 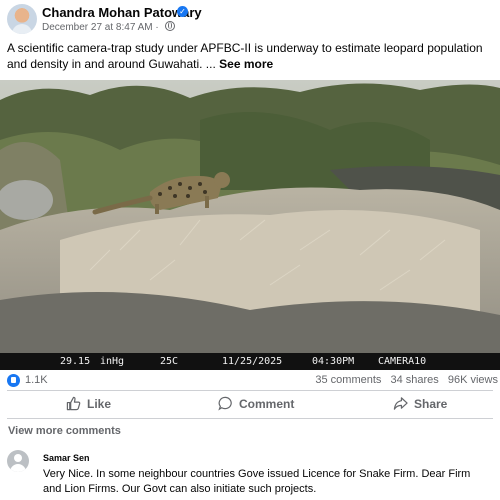 What do you see at coordinates (250, 381) in the screenshot?
I see `post-stats: 1.1K 35 comments 34 shares 96K views` at bounding box center [250, 381].